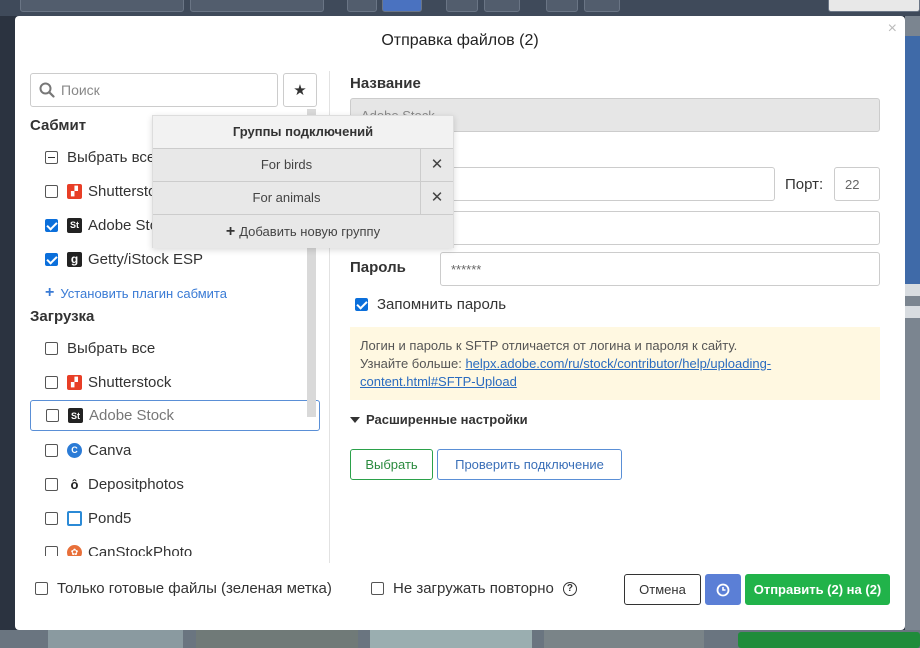 The width and height of the screenshot is (920, 648). I want to click on name-label: Название, so click(385, 83).